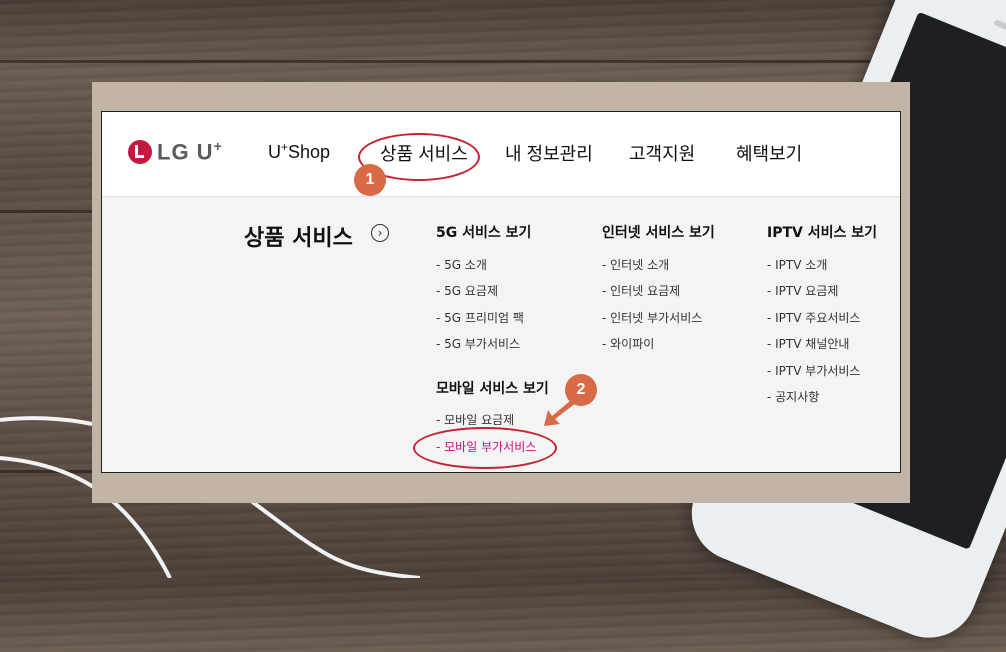  I want to click on menu-link: - 공지사항, so click(793, 396).